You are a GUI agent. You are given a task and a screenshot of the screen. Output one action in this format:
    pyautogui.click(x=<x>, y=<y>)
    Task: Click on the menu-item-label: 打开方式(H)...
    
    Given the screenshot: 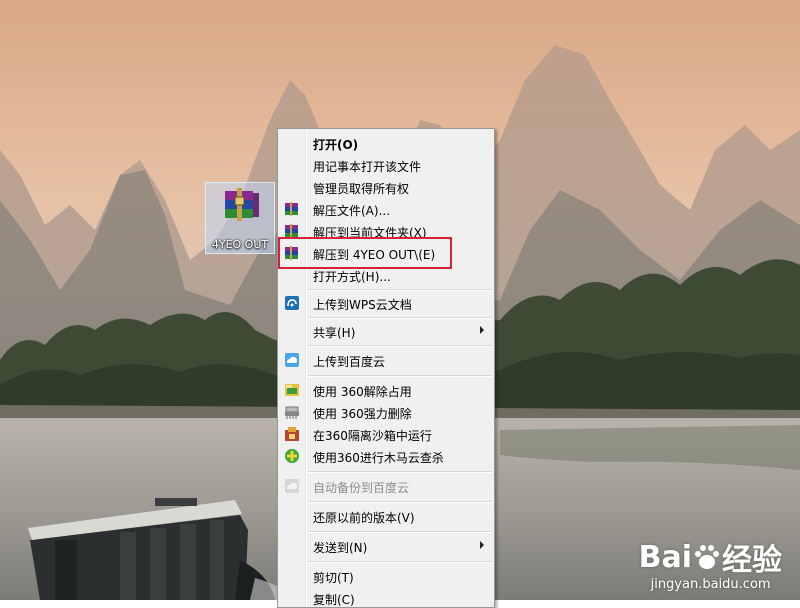 What is the action you would take?
    pyautogui.click(x=352, y=277)
    